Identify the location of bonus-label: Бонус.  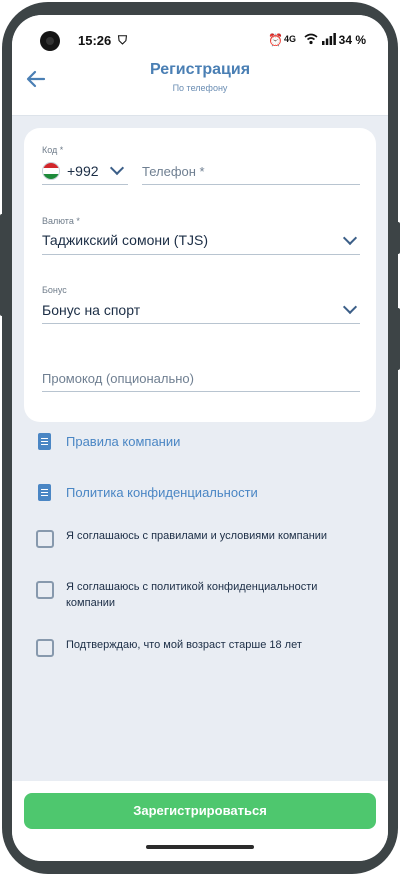
(54, 290).